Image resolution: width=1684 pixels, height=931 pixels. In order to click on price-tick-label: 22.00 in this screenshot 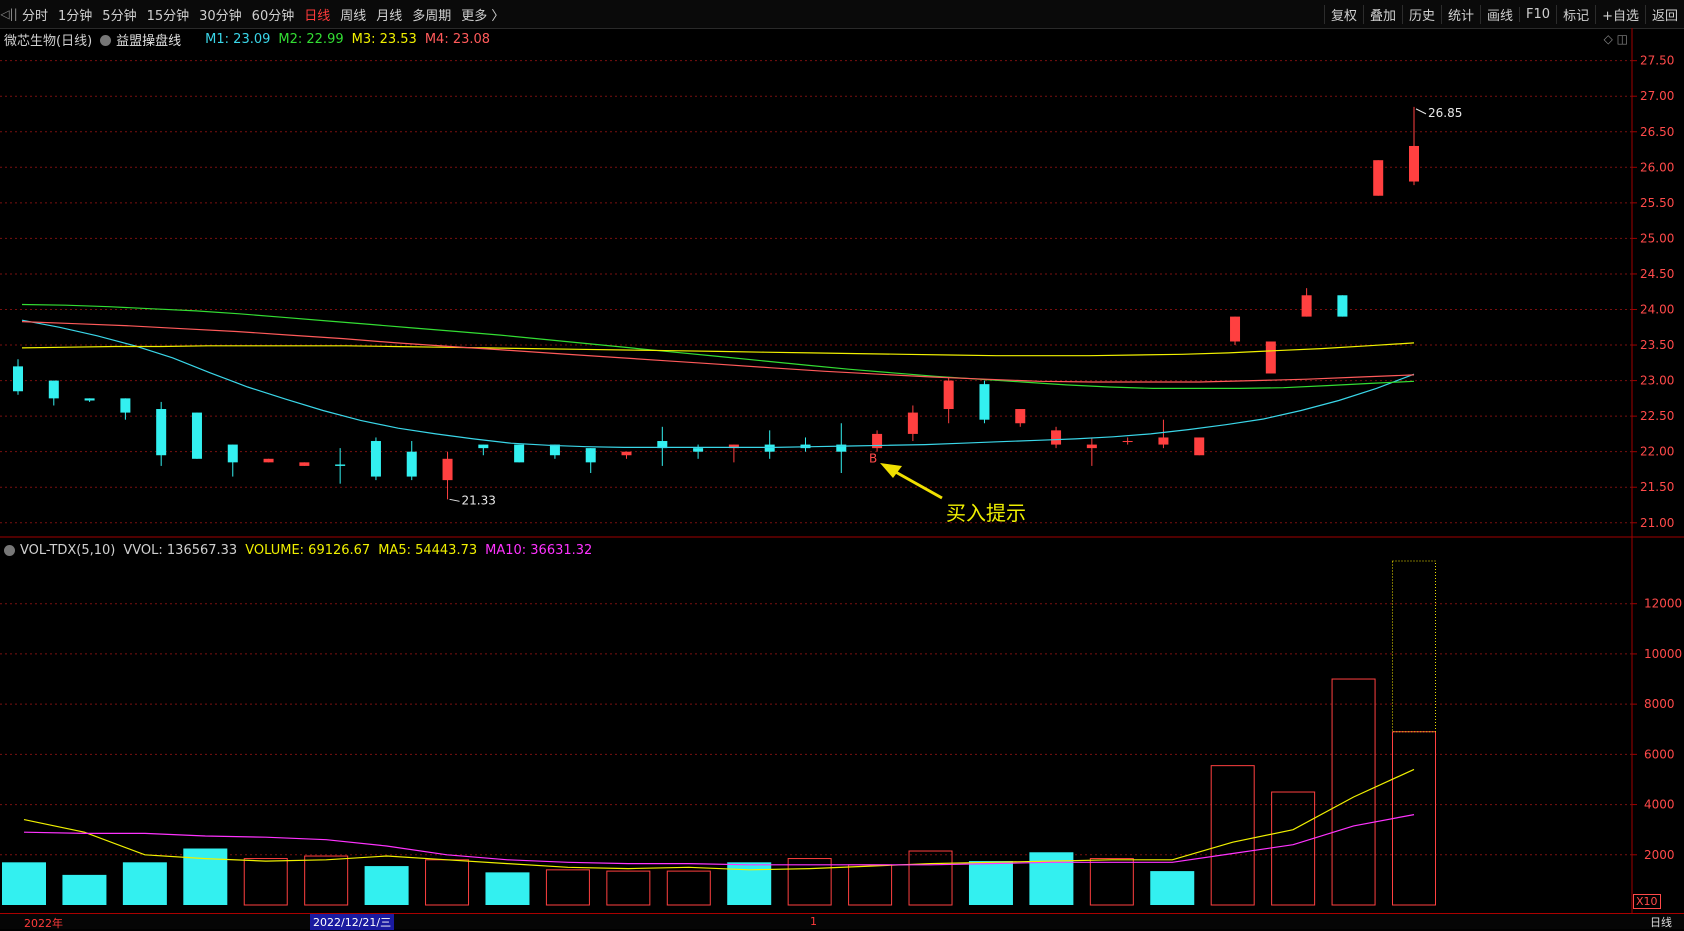, I will do `click(1657, 452)`.